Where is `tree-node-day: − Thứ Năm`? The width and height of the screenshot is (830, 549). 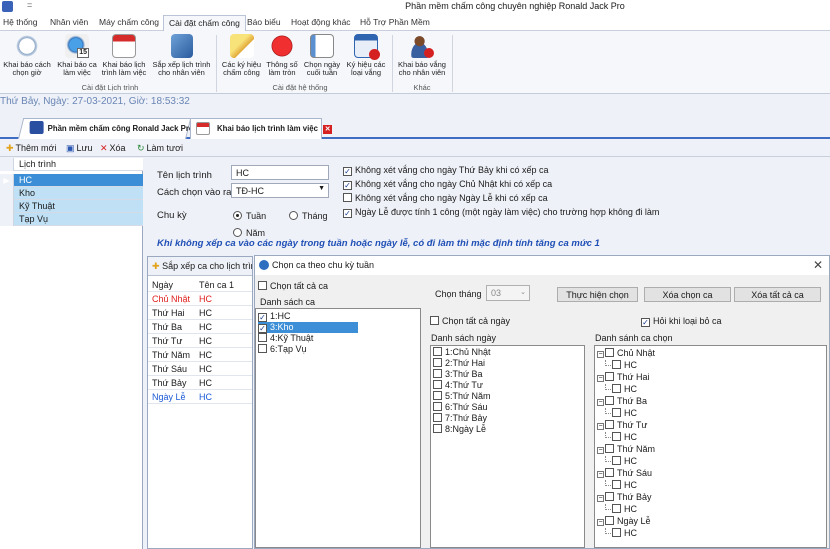 tree-node-day: − Thứ Năm is located at coordinates (626, 449).